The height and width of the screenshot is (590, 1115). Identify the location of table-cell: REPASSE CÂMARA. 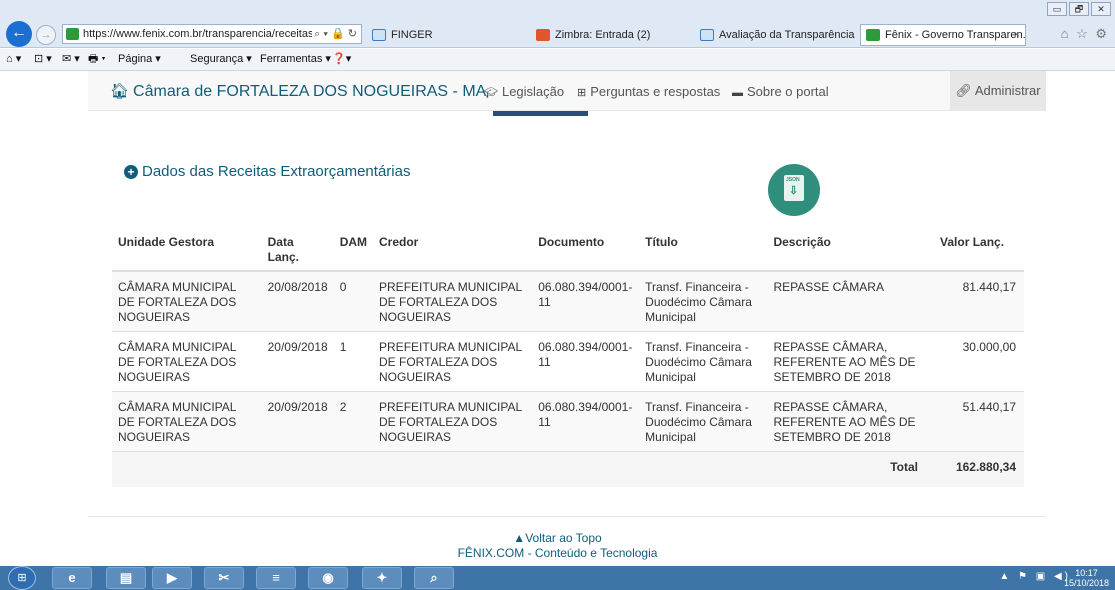
(851, 301).